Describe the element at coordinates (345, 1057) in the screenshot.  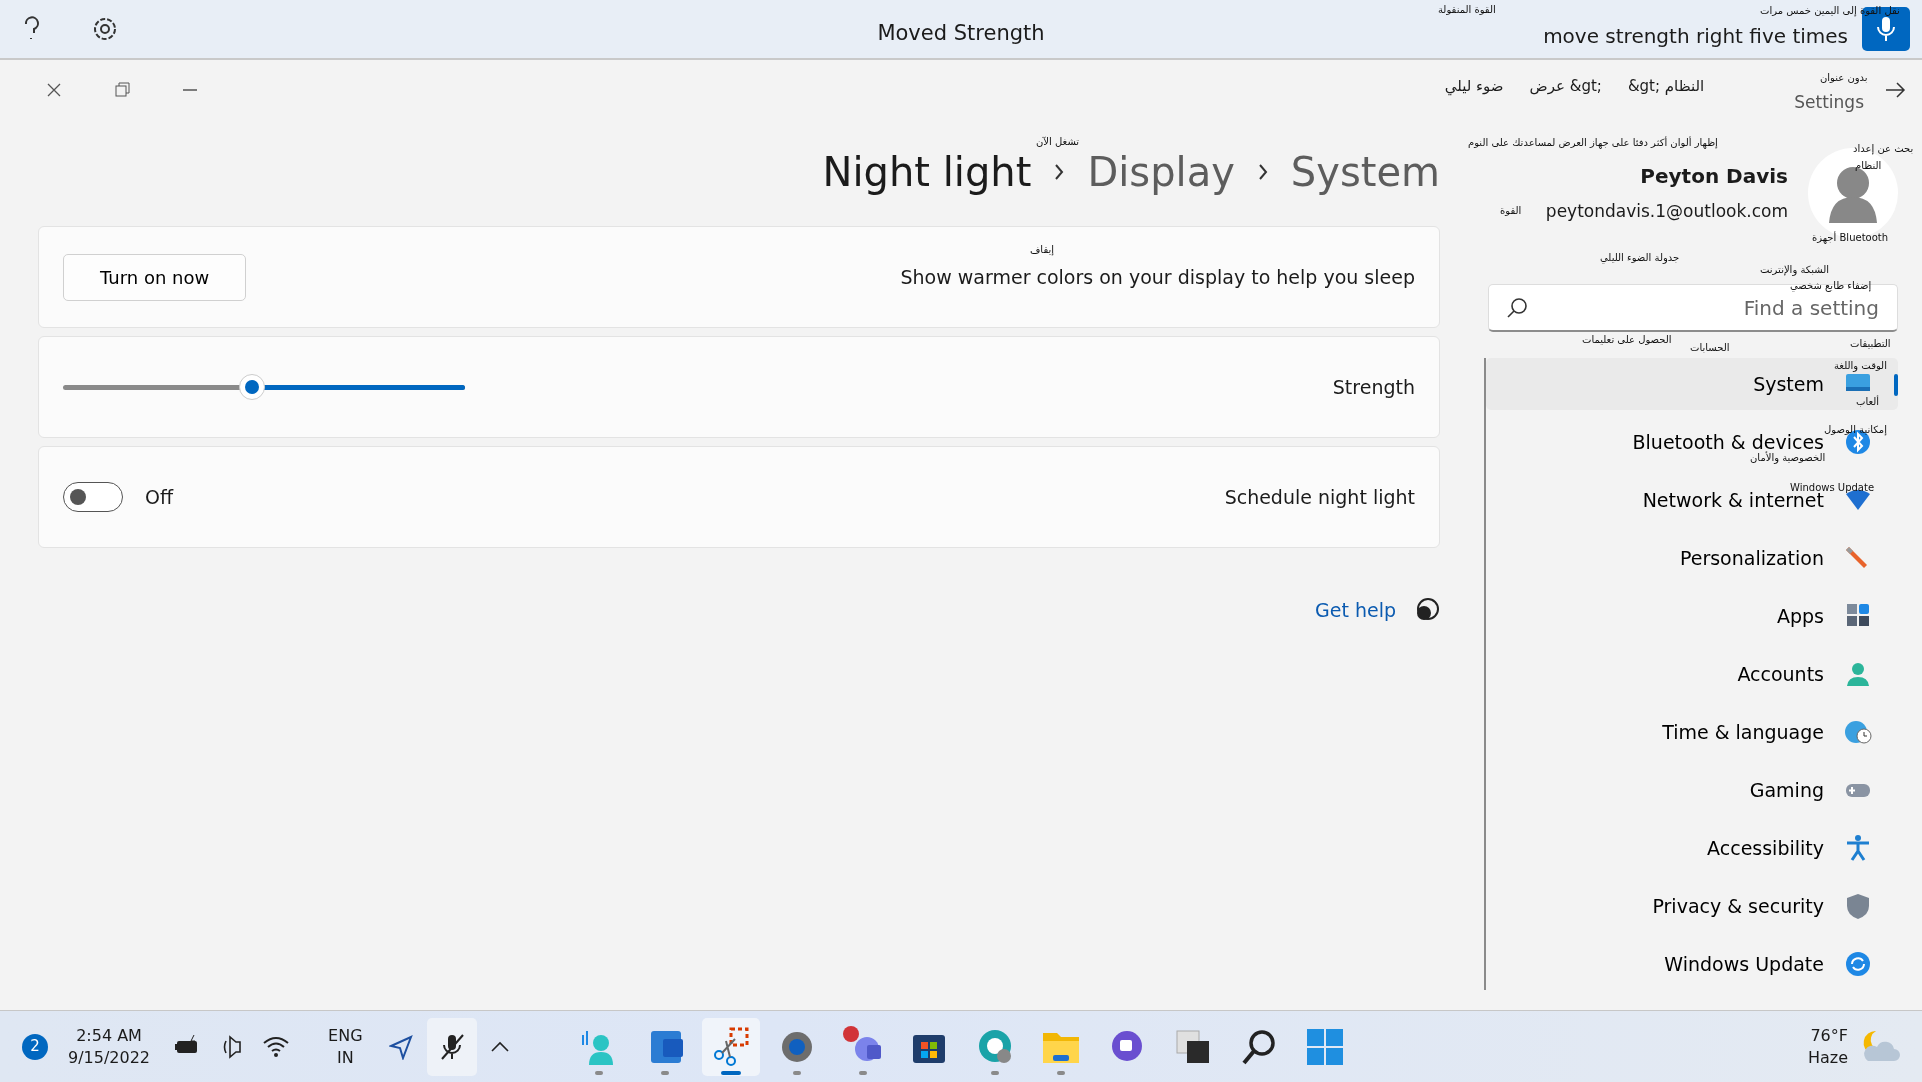
I see `region-code: IN` at that location.